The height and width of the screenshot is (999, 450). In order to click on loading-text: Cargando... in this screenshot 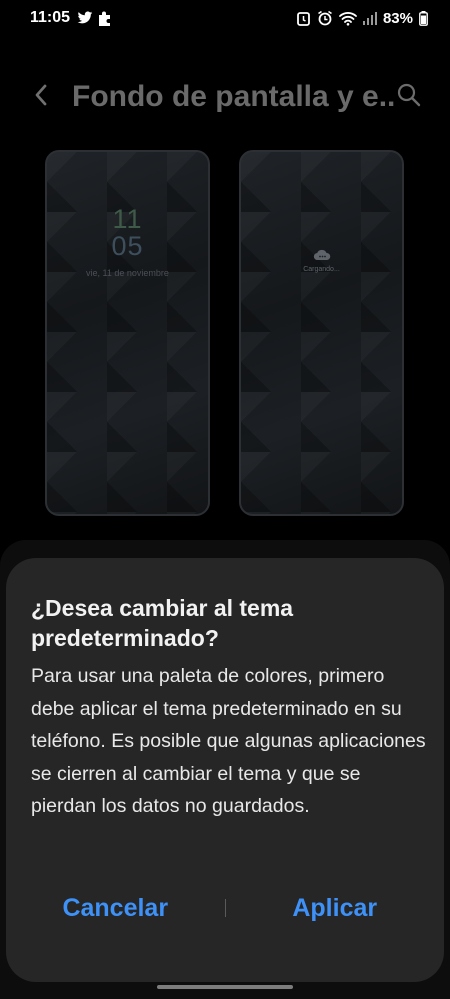, I will do `click(321, 269)`.